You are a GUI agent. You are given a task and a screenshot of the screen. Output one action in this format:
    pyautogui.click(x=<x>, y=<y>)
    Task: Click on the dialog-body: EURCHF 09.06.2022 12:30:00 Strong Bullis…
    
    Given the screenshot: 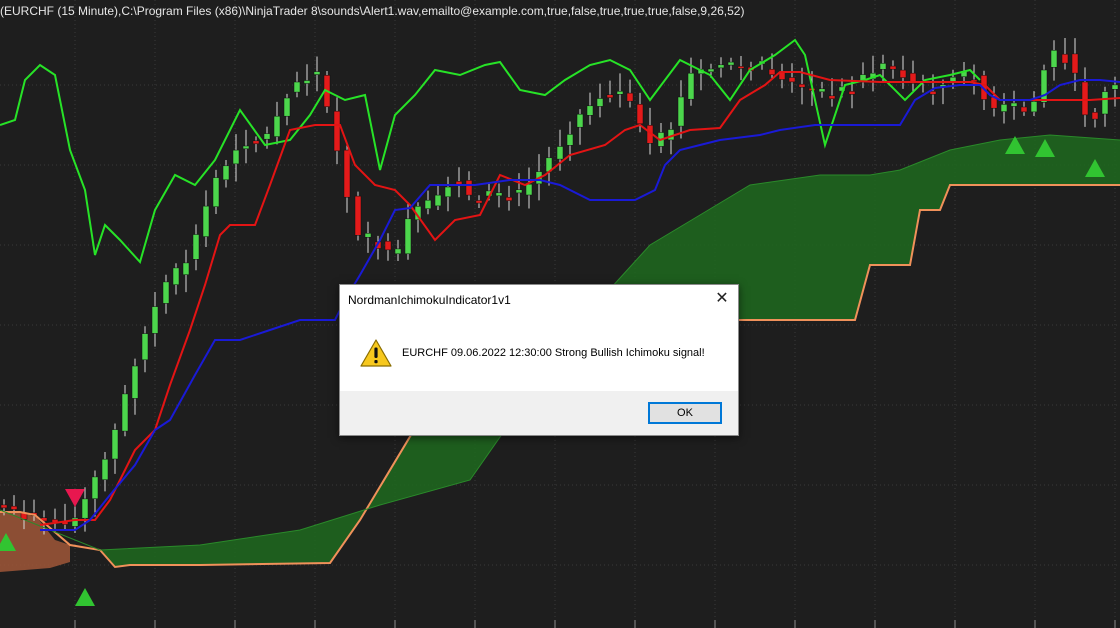 What is the action you would take?
    pyautogui.click(x=539, y=352)
    